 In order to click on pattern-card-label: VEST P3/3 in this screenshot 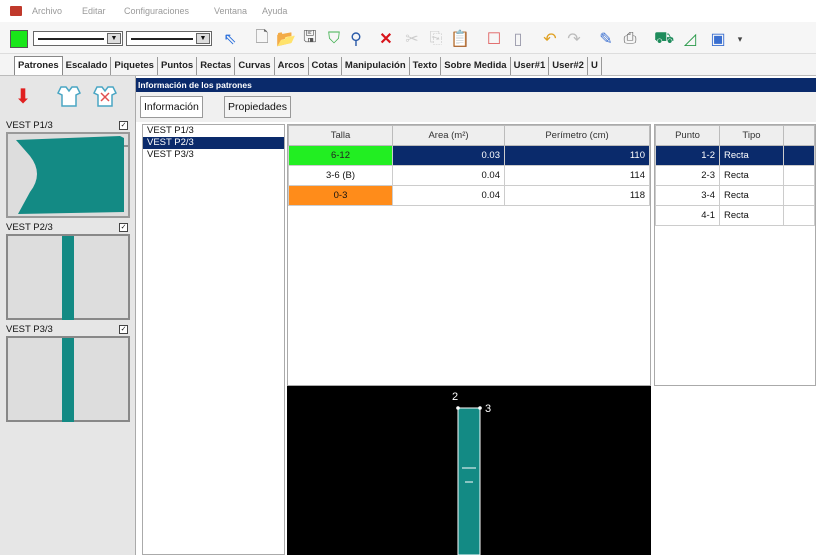, I will do `click(29, 329)`.